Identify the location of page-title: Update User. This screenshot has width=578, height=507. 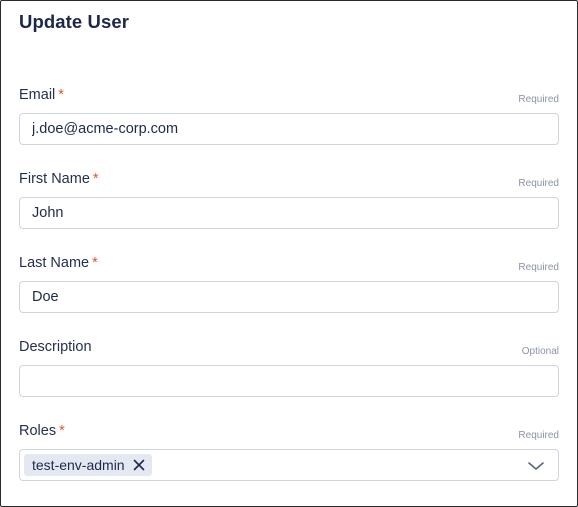
(74, 21).